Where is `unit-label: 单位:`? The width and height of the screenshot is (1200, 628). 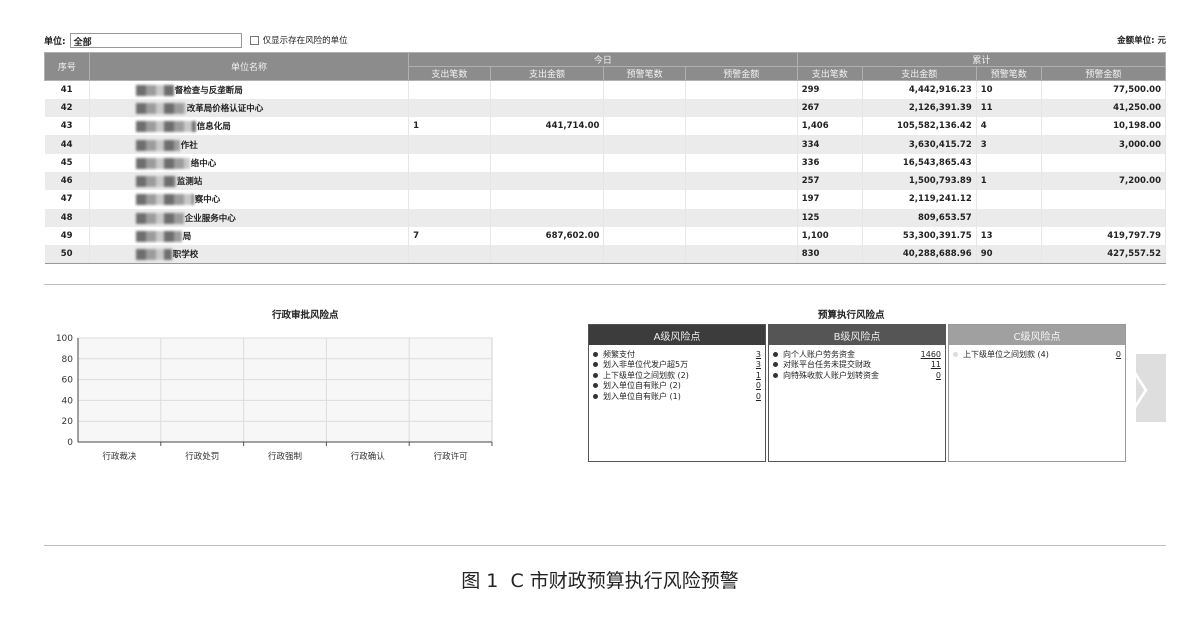 unit-label: 单位: is located at coordinates (55, 41).